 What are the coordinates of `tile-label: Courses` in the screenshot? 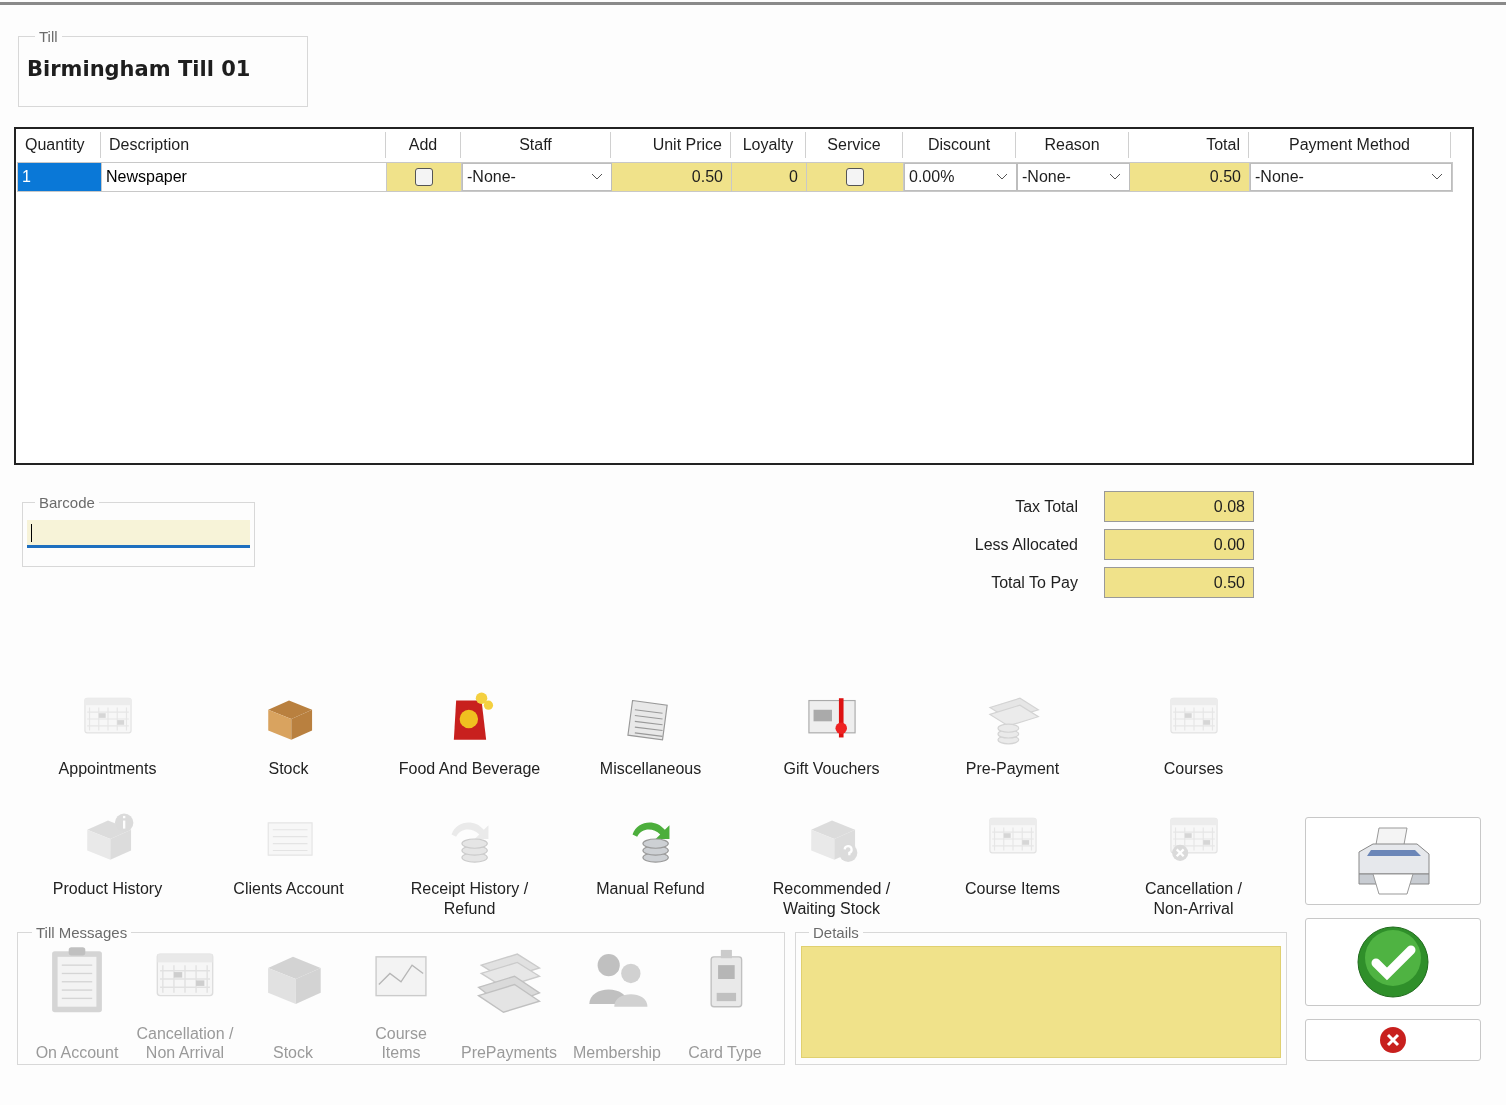 It's located at (1193, 769).